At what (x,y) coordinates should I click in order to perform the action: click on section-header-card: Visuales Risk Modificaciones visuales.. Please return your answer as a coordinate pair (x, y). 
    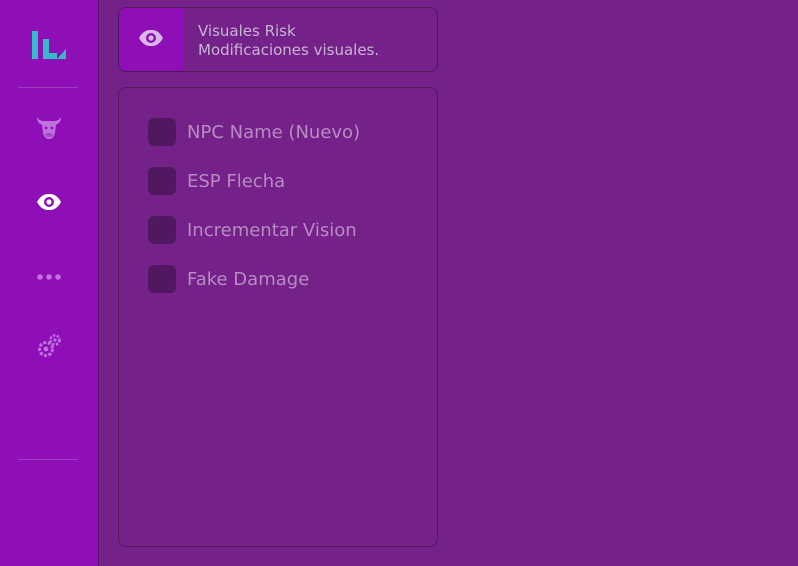
    Looking at the image, I should click on (278, 39).